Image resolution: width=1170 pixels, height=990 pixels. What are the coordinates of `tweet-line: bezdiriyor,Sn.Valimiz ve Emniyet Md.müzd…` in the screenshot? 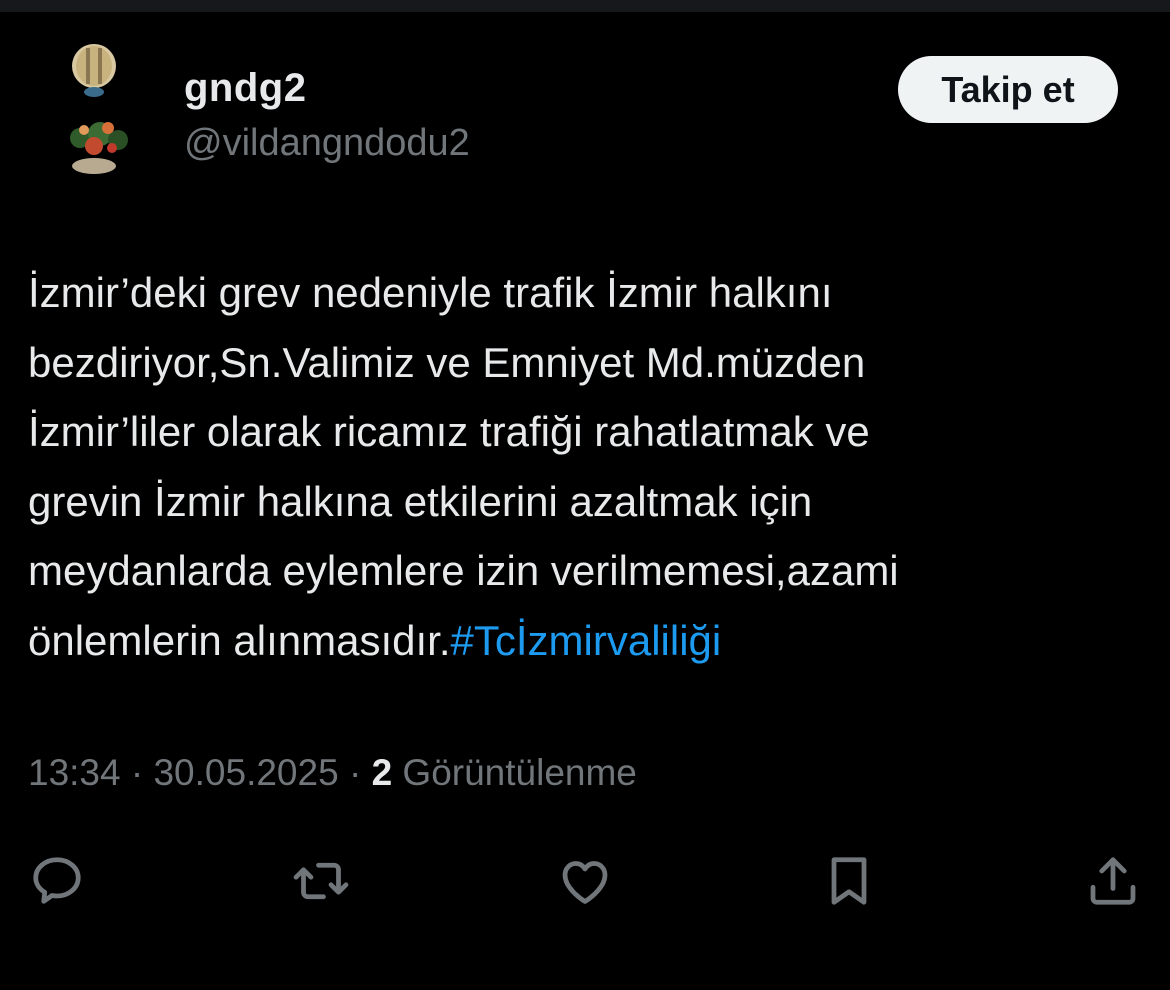 It's located at (447, 362).